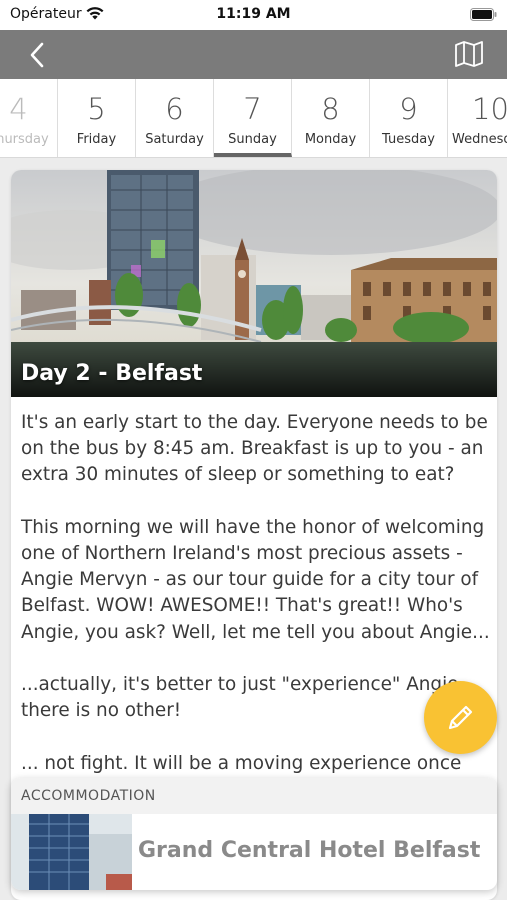 The height and width of the screenshot is (900, 507). Describe the element at coordinates (489, 109) in the screenshot. I see `day-number: 10` at that location.